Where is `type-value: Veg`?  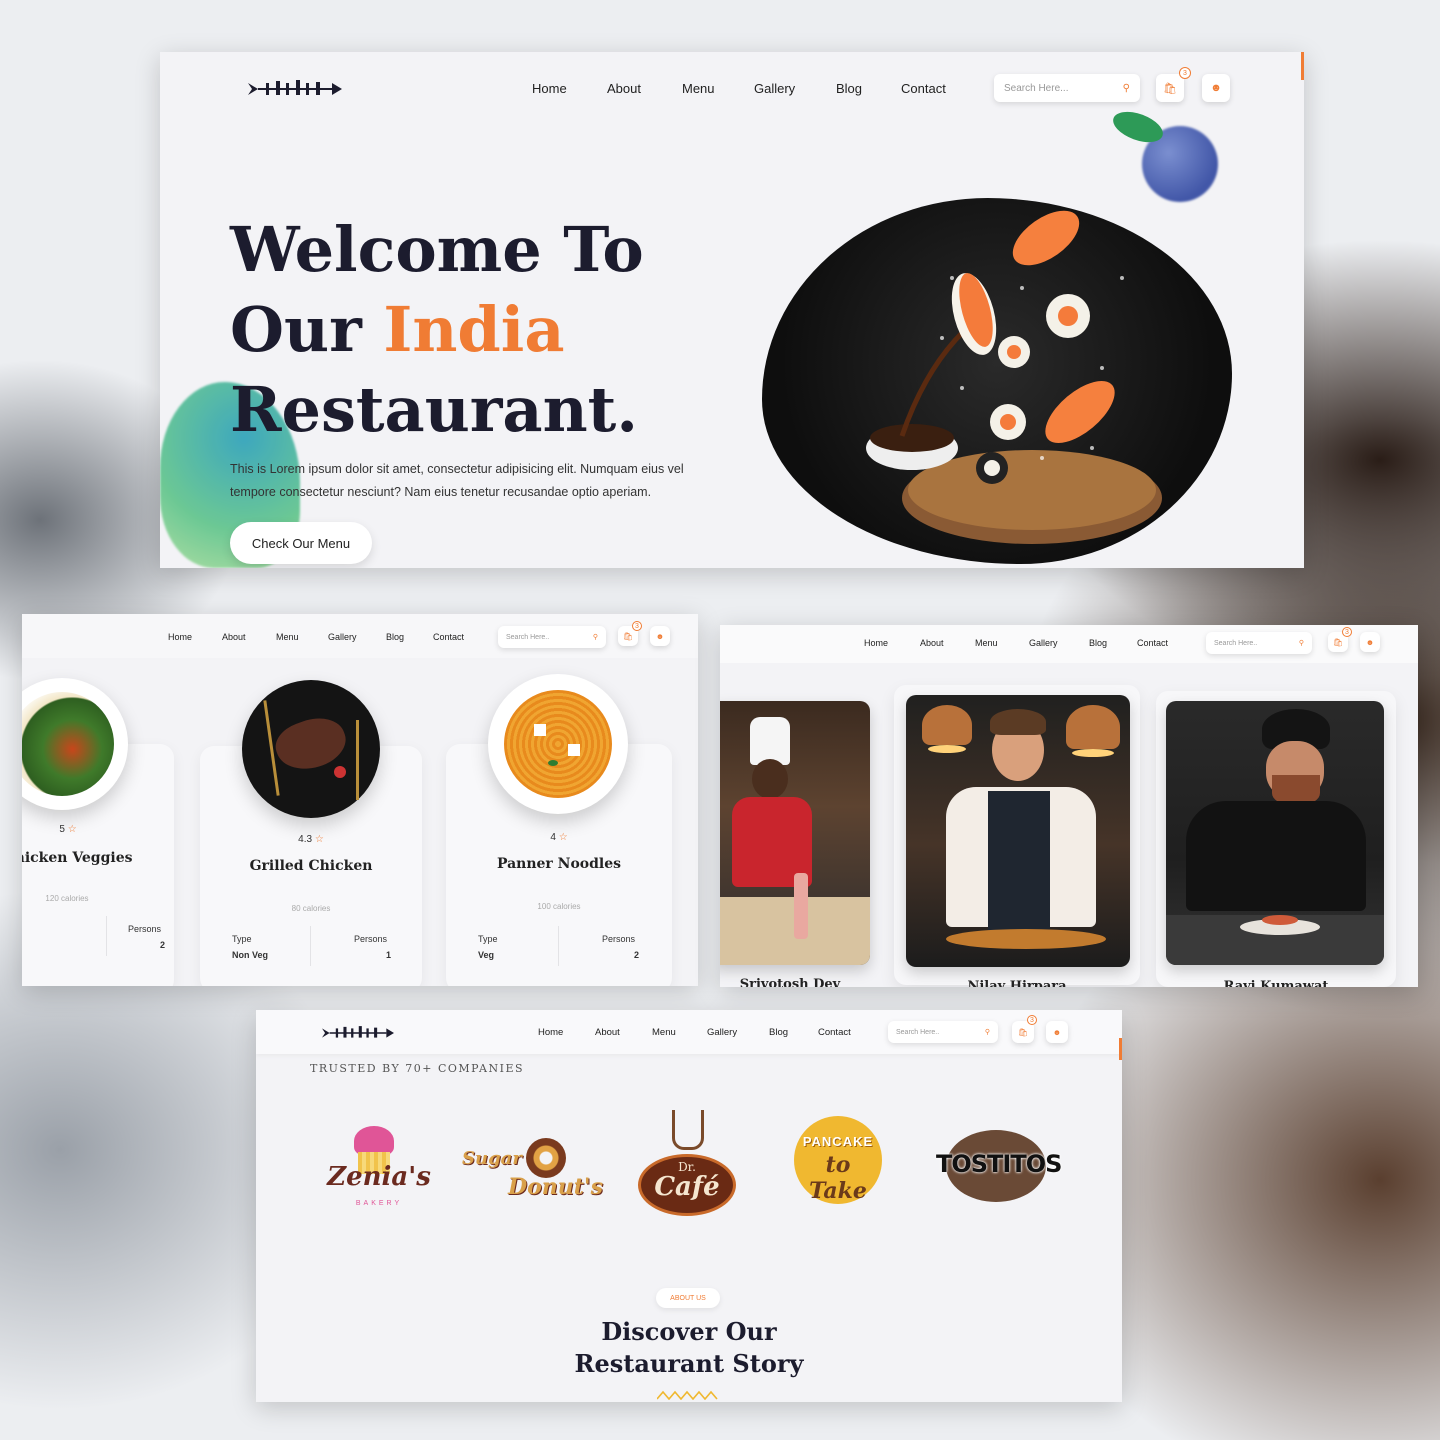 type-value: Veg is located at coordinates (486, 955).